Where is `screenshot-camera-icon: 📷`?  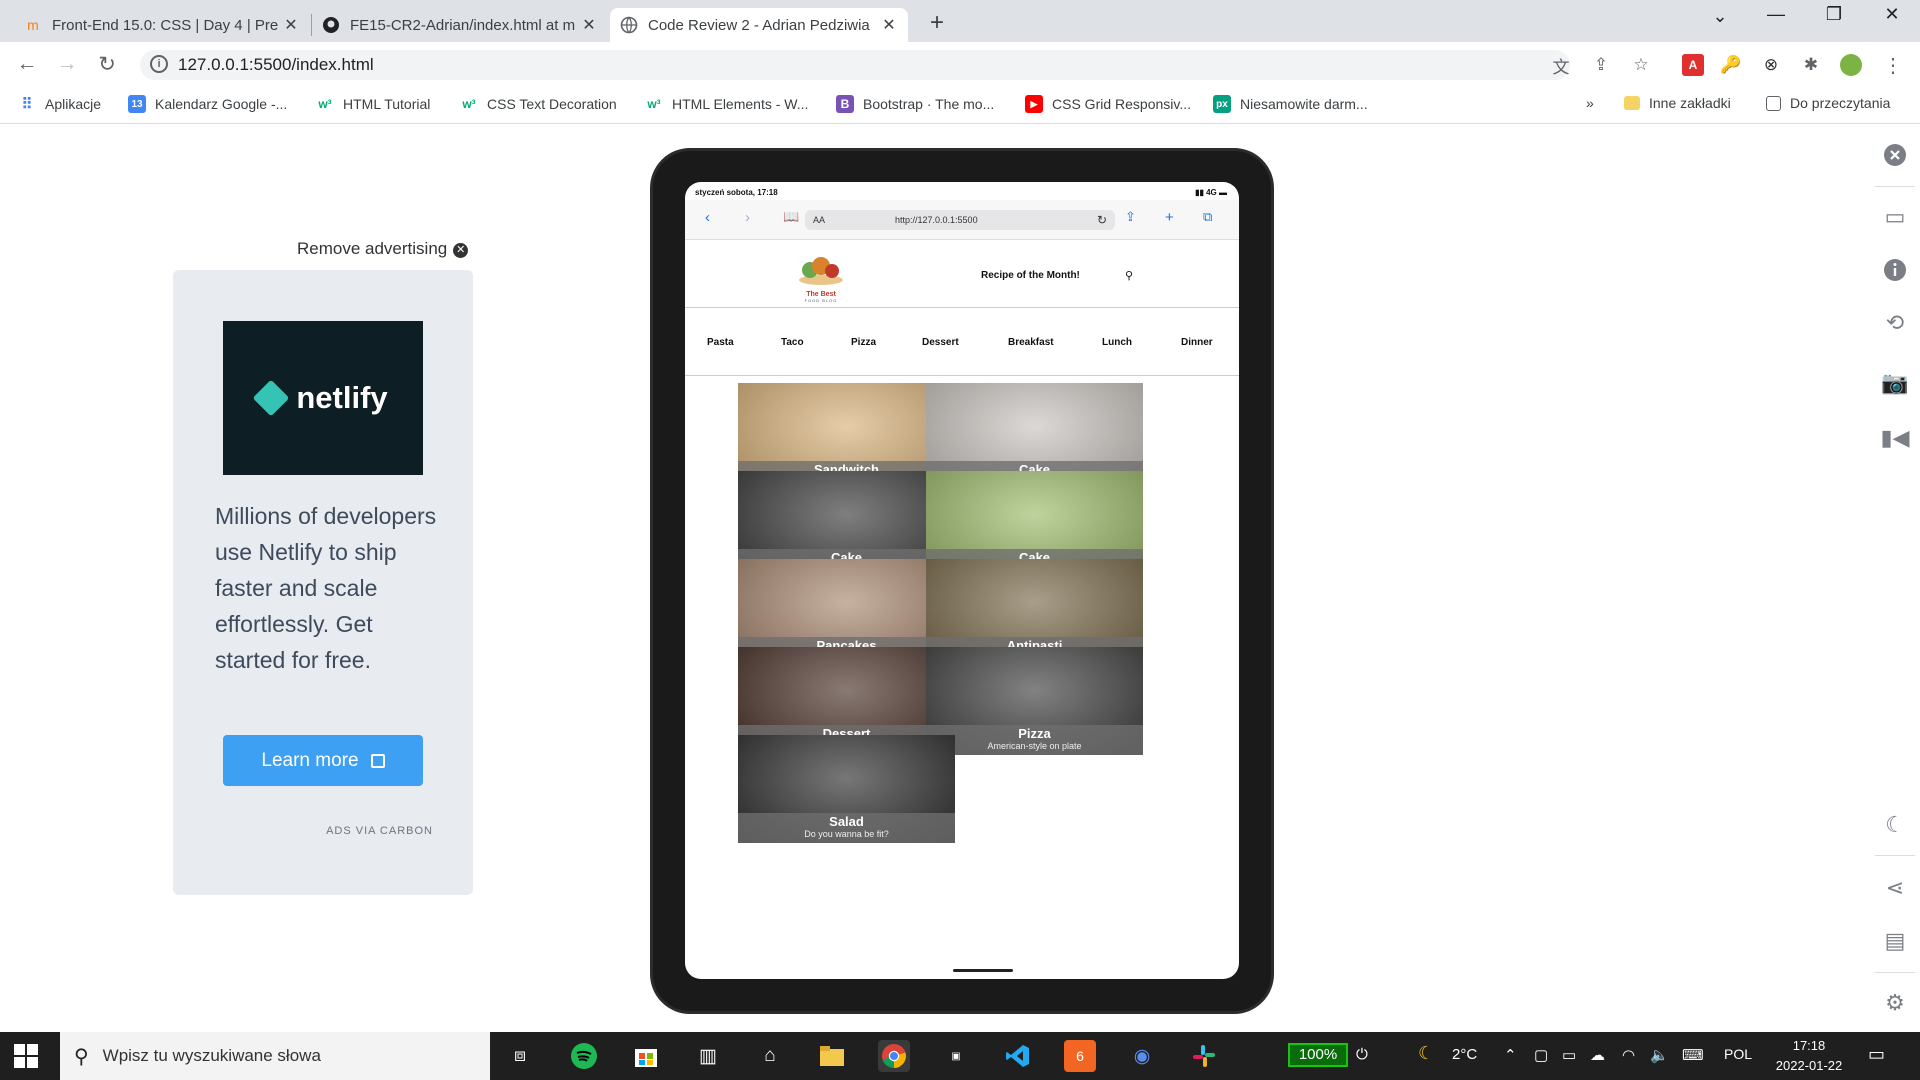 screenshot-camera-icon: 📷 is located at coordinates (1895, 383).